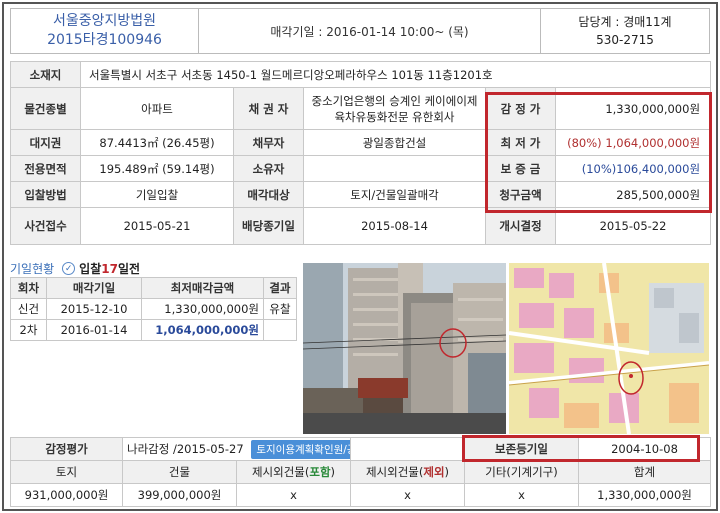 Image resolution: width=720 pixels, height=513 pixels. I want to click on other-amount: x, so click(521, 495).